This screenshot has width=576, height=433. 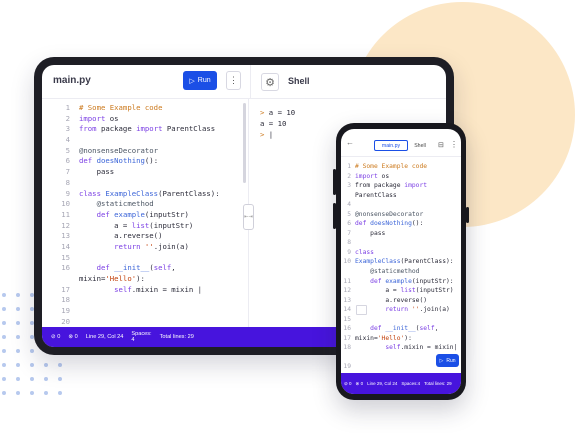 I want to click on line-number: 13, so click(x=65, y=236).